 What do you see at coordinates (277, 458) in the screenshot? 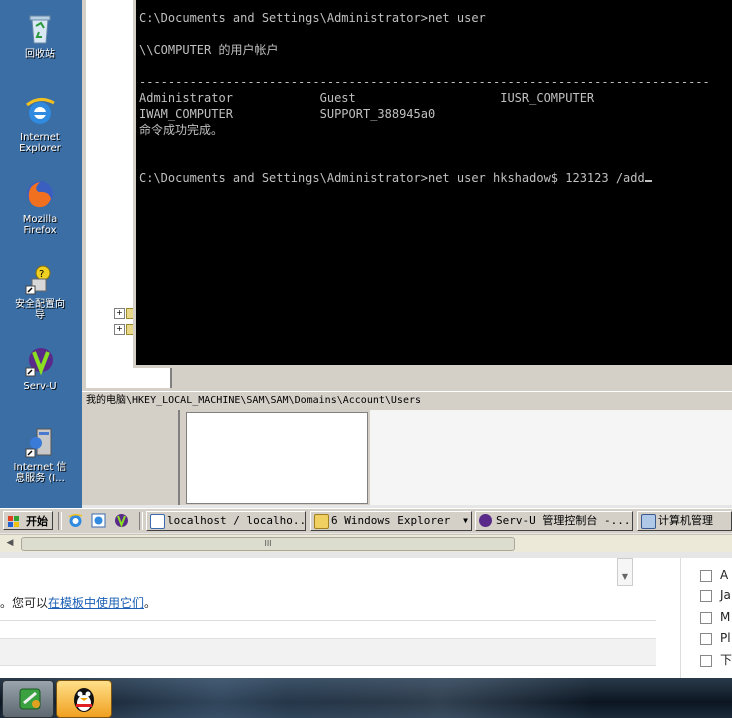
I see `background-pane` at bounding box center [277, 458].